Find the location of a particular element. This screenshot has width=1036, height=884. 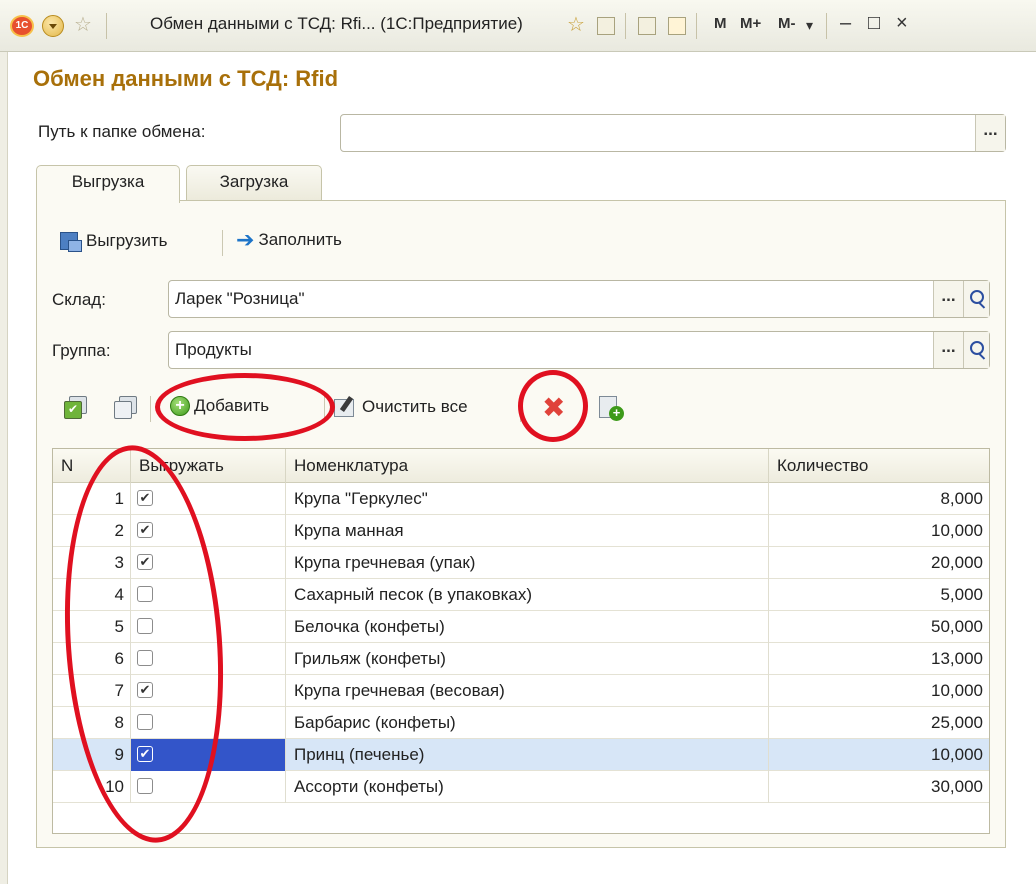

tab-export: Выгрузка is located at coordinates (108, 184).